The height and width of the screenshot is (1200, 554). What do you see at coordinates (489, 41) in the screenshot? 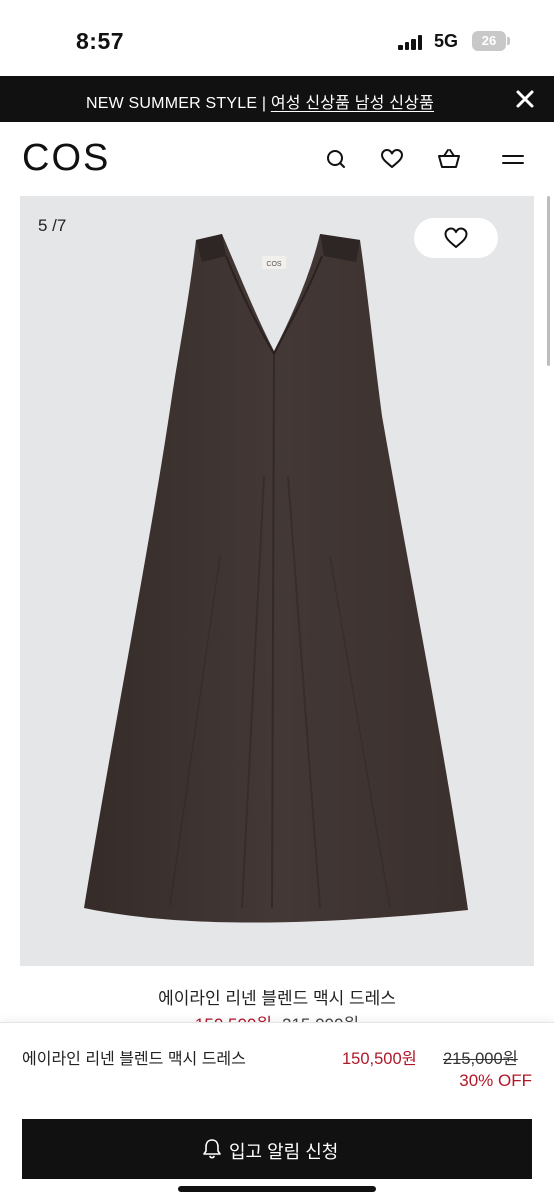
I see `battery-icon: 26` at bounding box center [489, 41].